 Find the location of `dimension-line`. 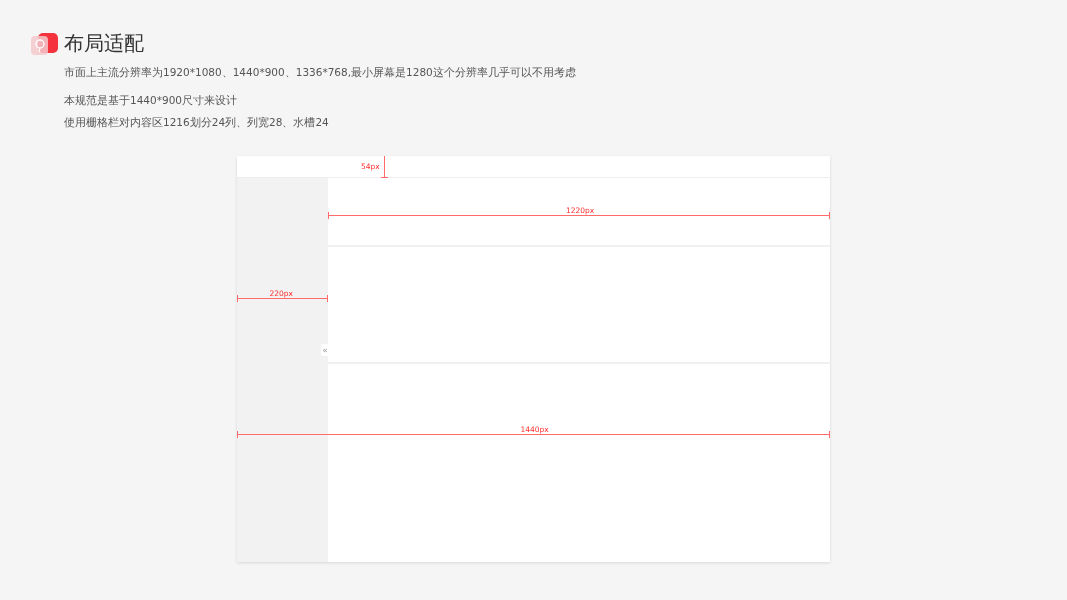

dimension-line is located at coordinates (384, 167).